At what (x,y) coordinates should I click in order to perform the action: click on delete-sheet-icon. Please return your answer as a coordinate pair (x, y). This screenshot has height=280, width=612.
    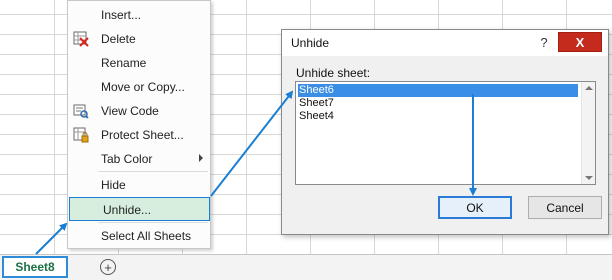
    Looking at the image, I should click on (81, 39).